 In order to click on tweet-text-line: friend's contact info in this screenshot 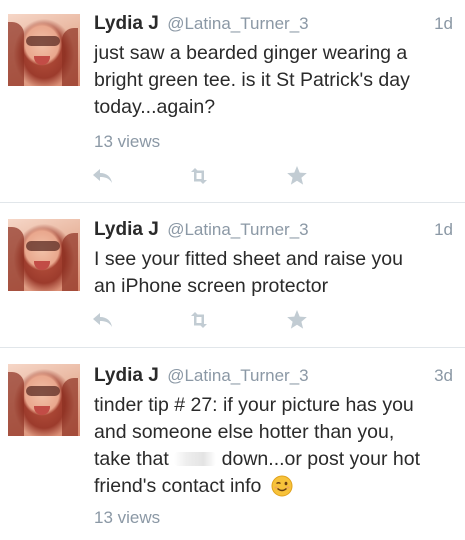, I will do `click(275, 489)`.